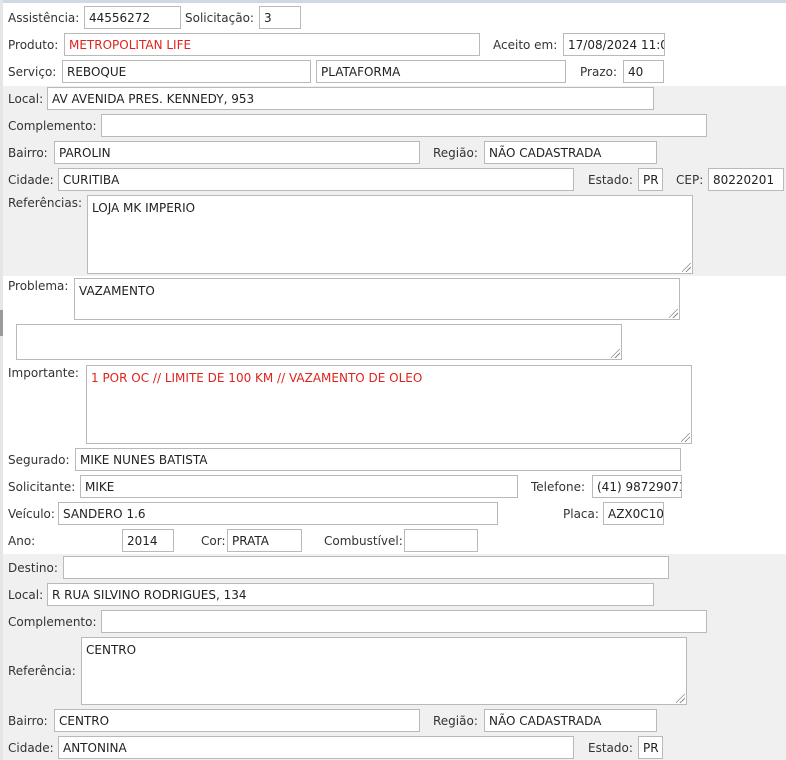  I want to click on prazo-field: 40, so click(643, 71).